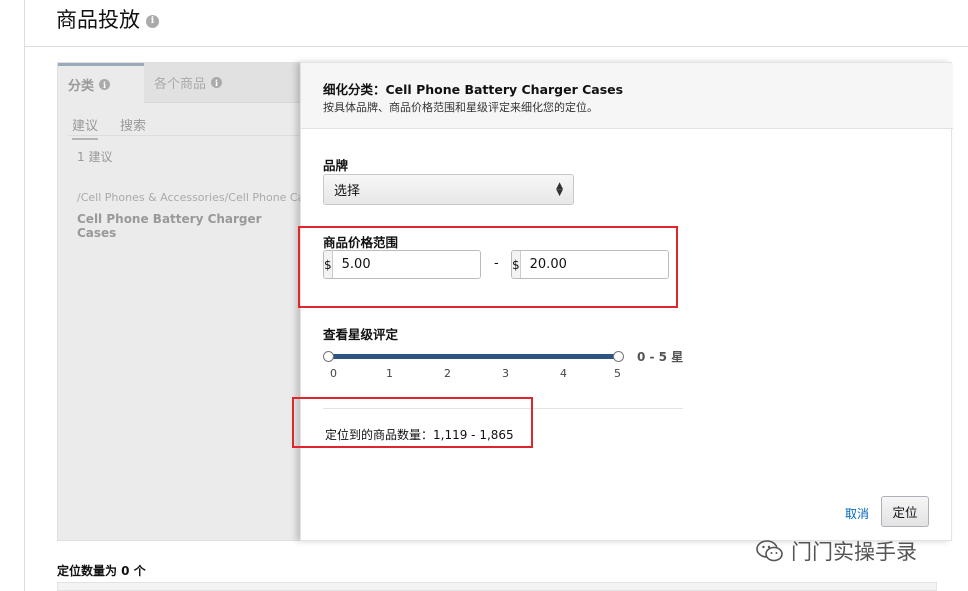 This screenshot has height=591, width=968. Describe the element at coordinates (336, 165) in the screenshot. I see `brand-label: 品牌` at that location.